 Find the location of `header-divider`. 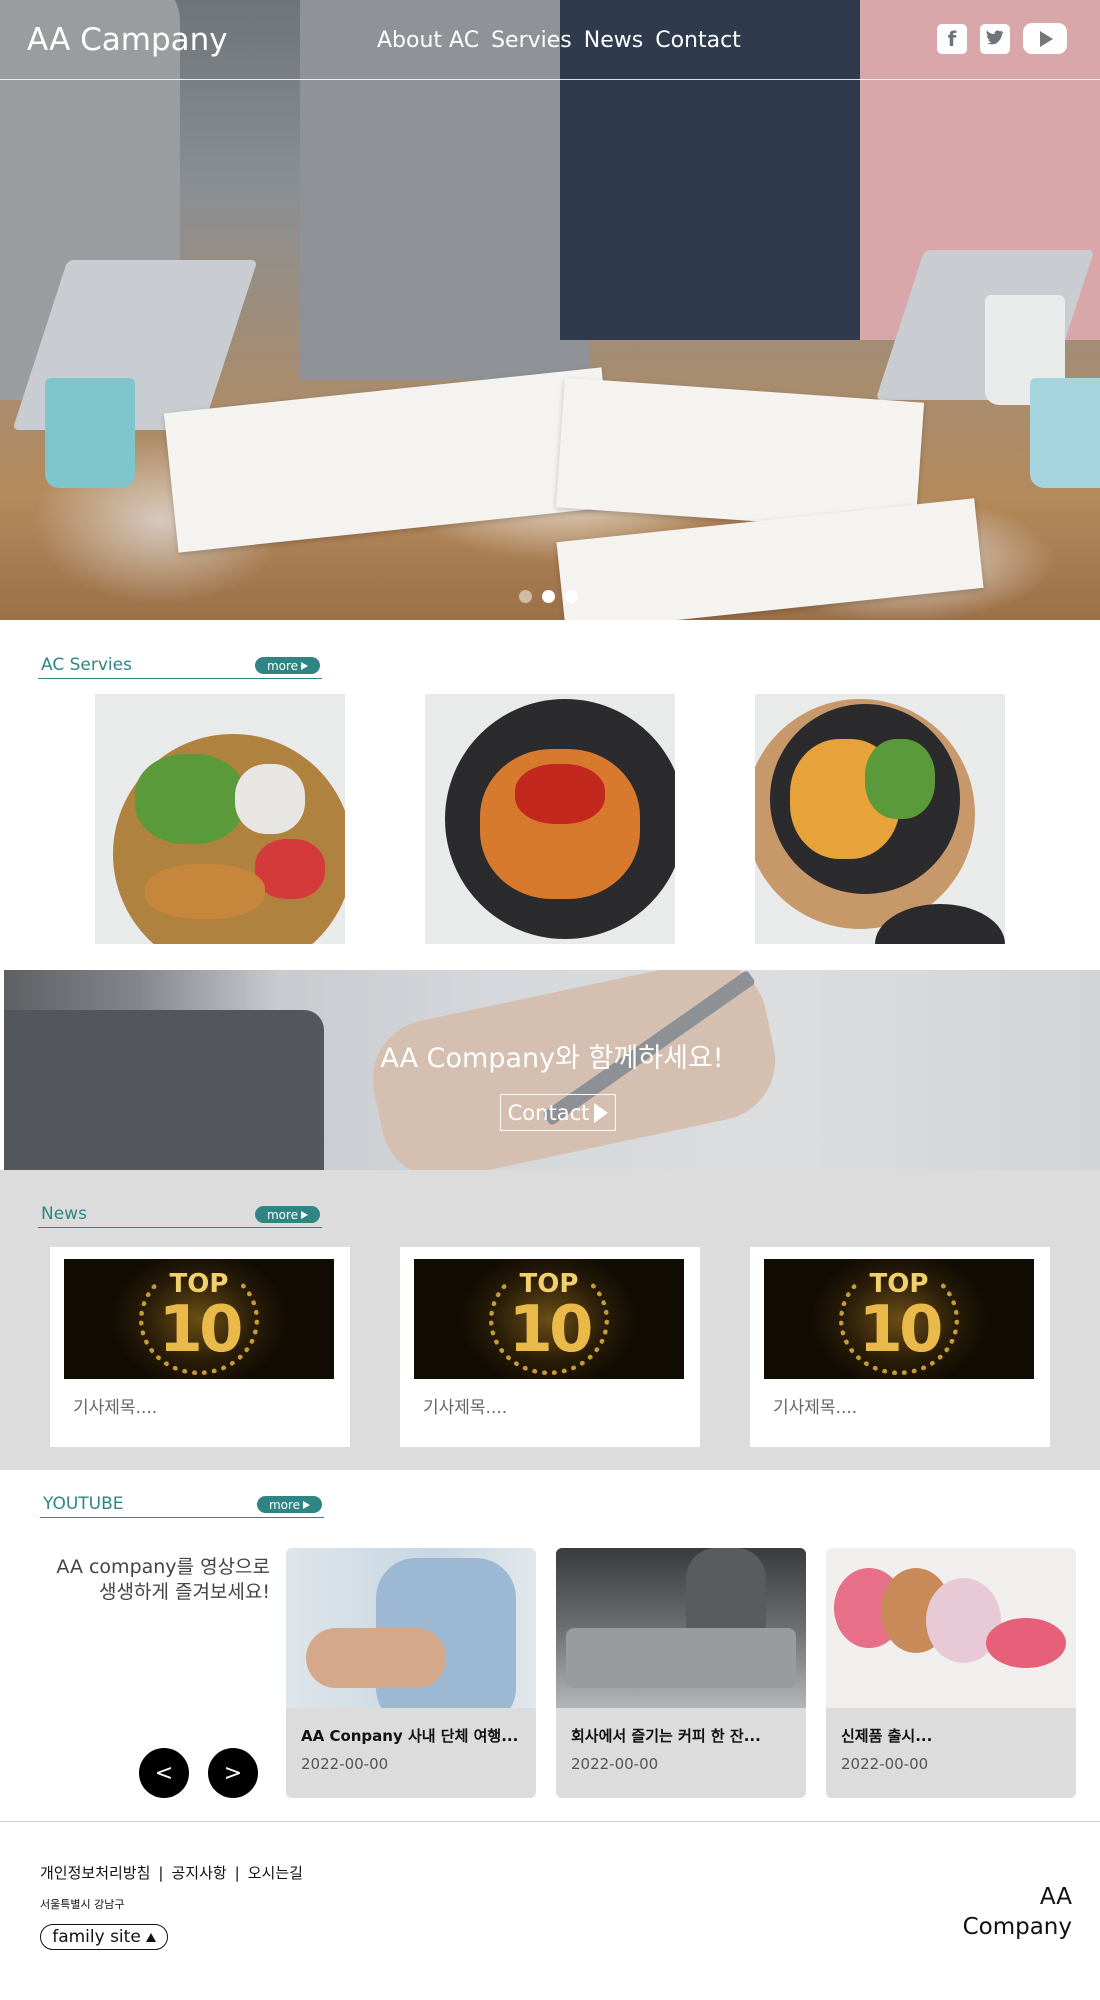

header-divider is located at coordinates (550, 79).